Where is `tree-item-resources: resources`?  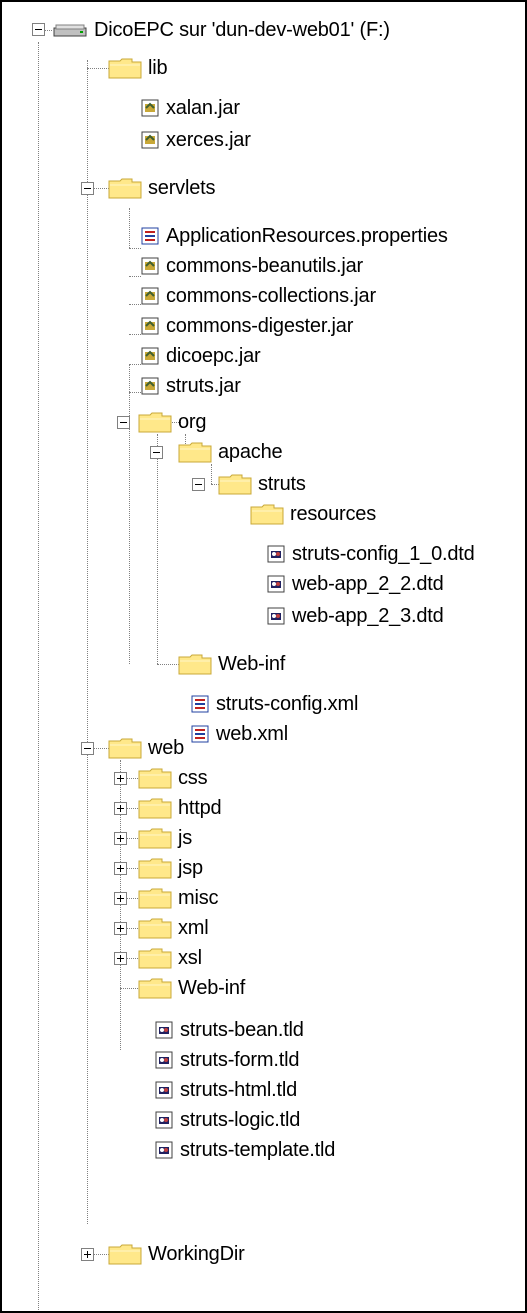 tree-item-resources: resources is located at coordinates (263, 514).